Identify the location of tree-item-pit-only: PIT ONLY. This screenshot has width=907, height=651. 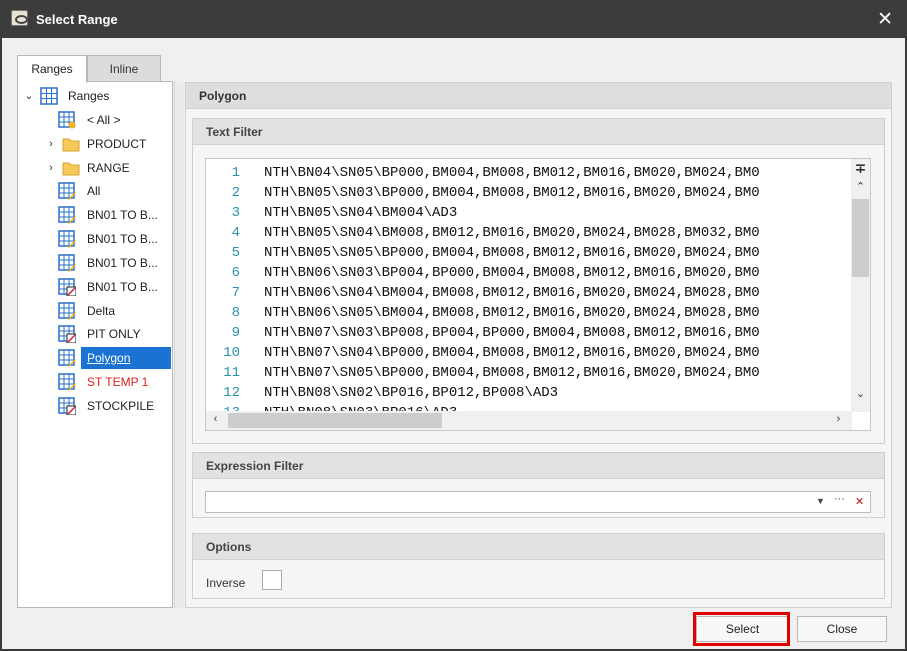
(114, 334).